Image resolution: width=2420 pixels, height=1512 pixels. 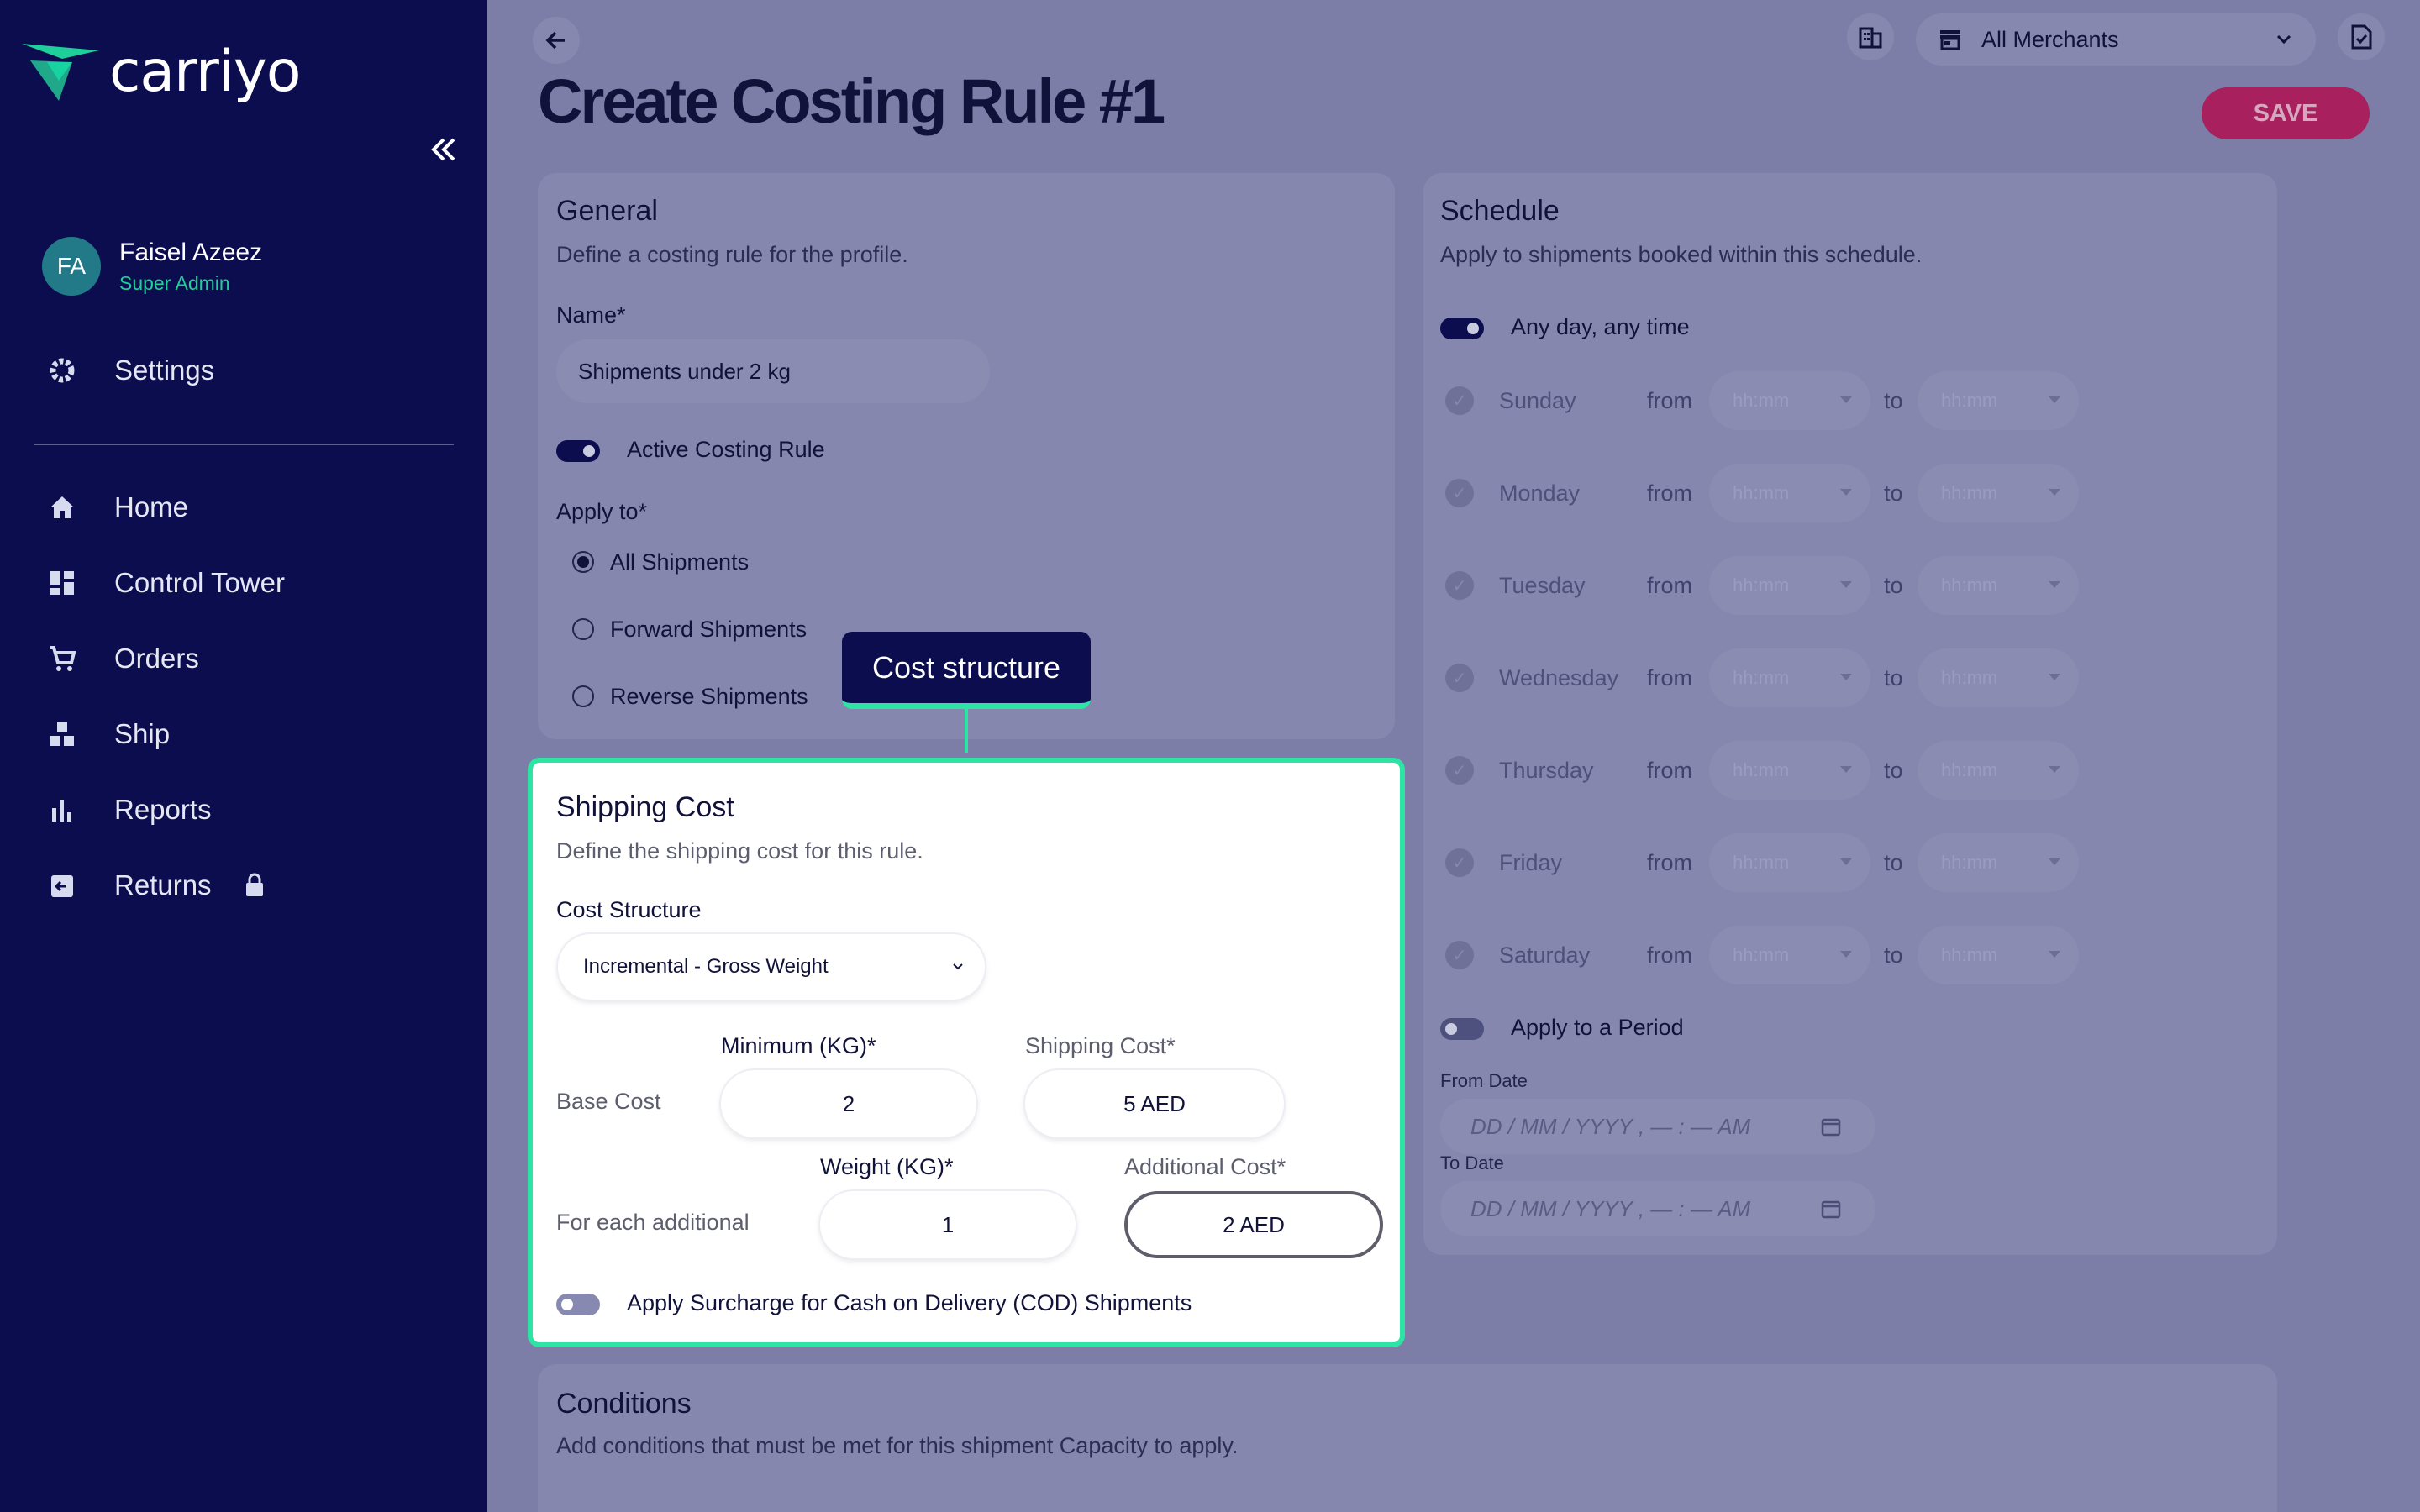 What do you see at coordinates (556, 40) in the screenshot?
I see `back-button` at bounding box center [556, 40].